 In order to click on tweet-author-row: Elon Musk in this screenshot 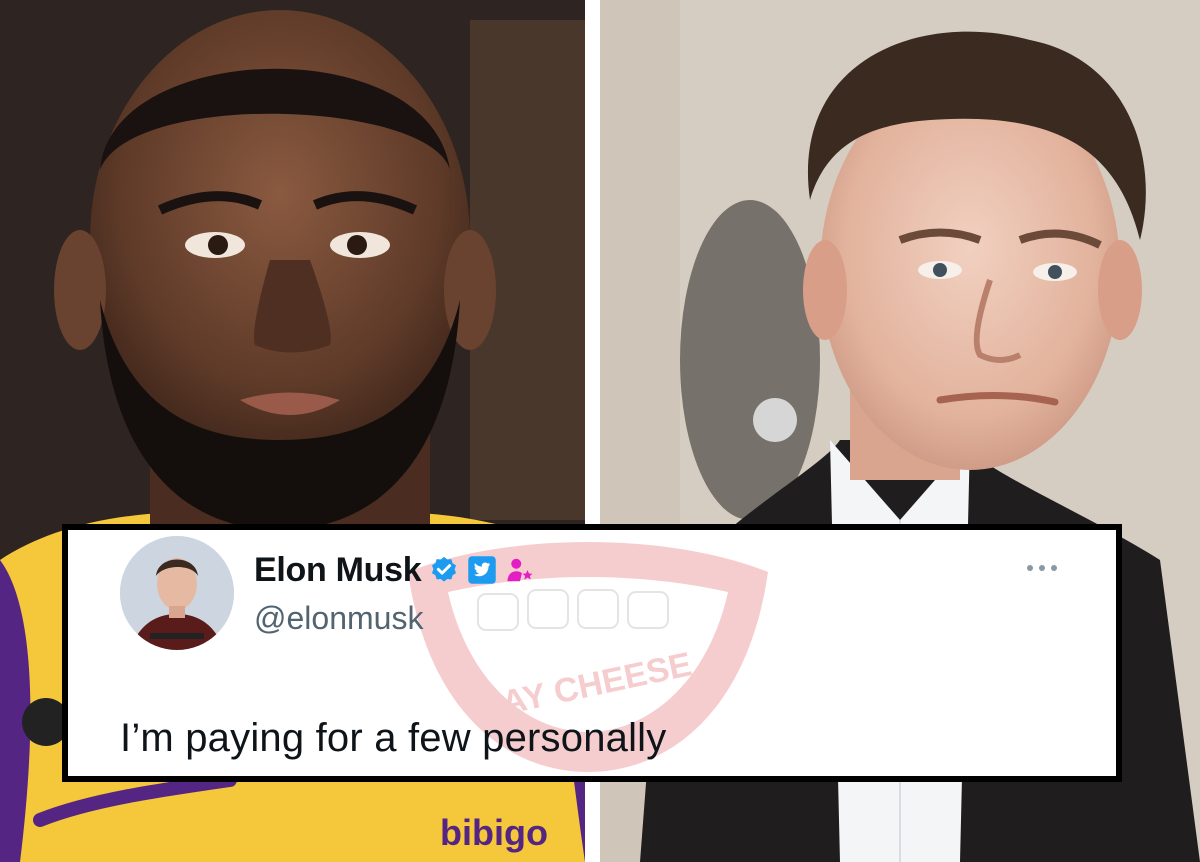, I will do `click(394, 570)`.